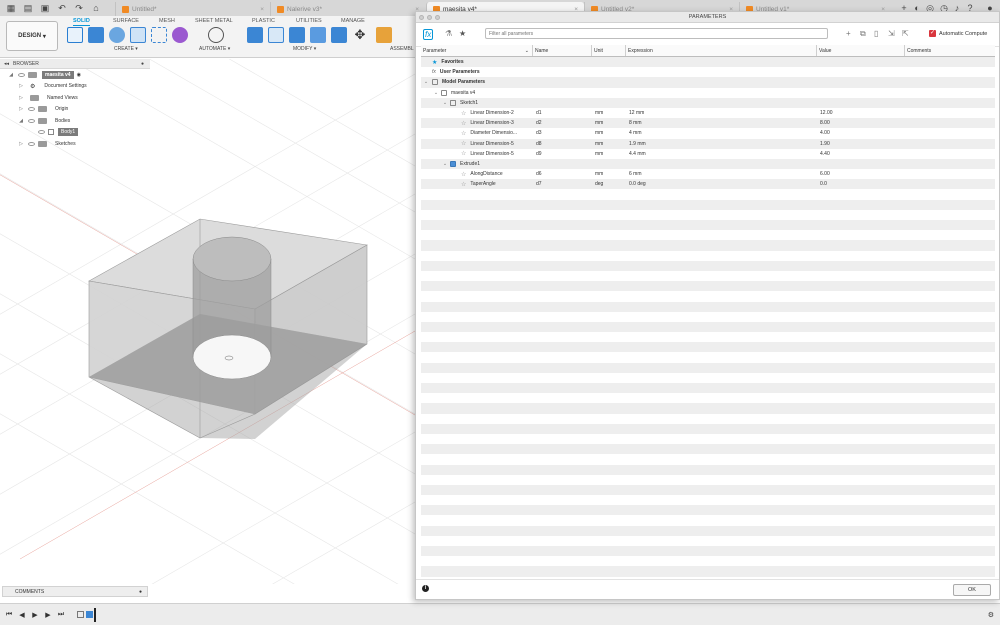  Describe the element at coordinates (429, 17) in the screenshot. I see `minimize-window-icon` at that location.